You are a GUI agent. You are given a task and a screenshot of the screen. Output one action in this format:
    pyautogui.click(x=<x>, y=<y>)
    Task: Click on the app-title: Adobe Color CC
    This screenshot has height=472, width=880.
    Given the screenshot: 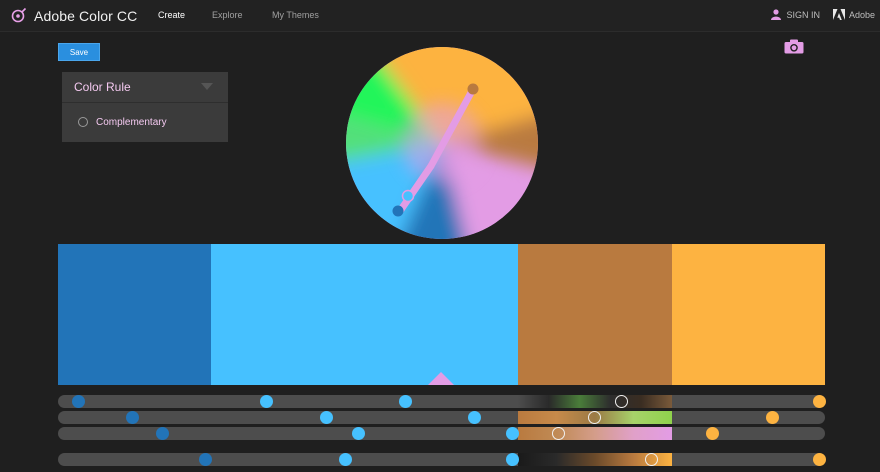 What is the action you would take?
    pyautogui.click(x=86, y=16)
    